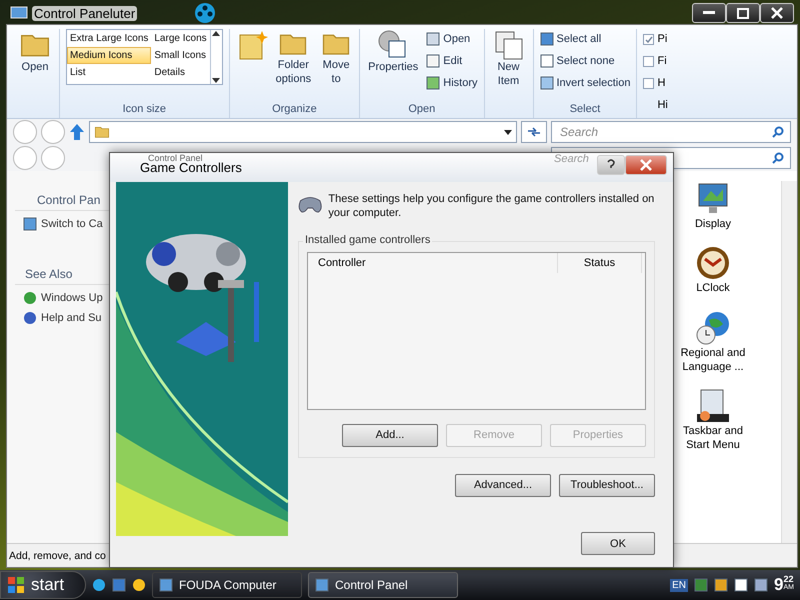 This screenshot has height=600, width=800. I want to click on group-label: Icon size, so click(145, 110).